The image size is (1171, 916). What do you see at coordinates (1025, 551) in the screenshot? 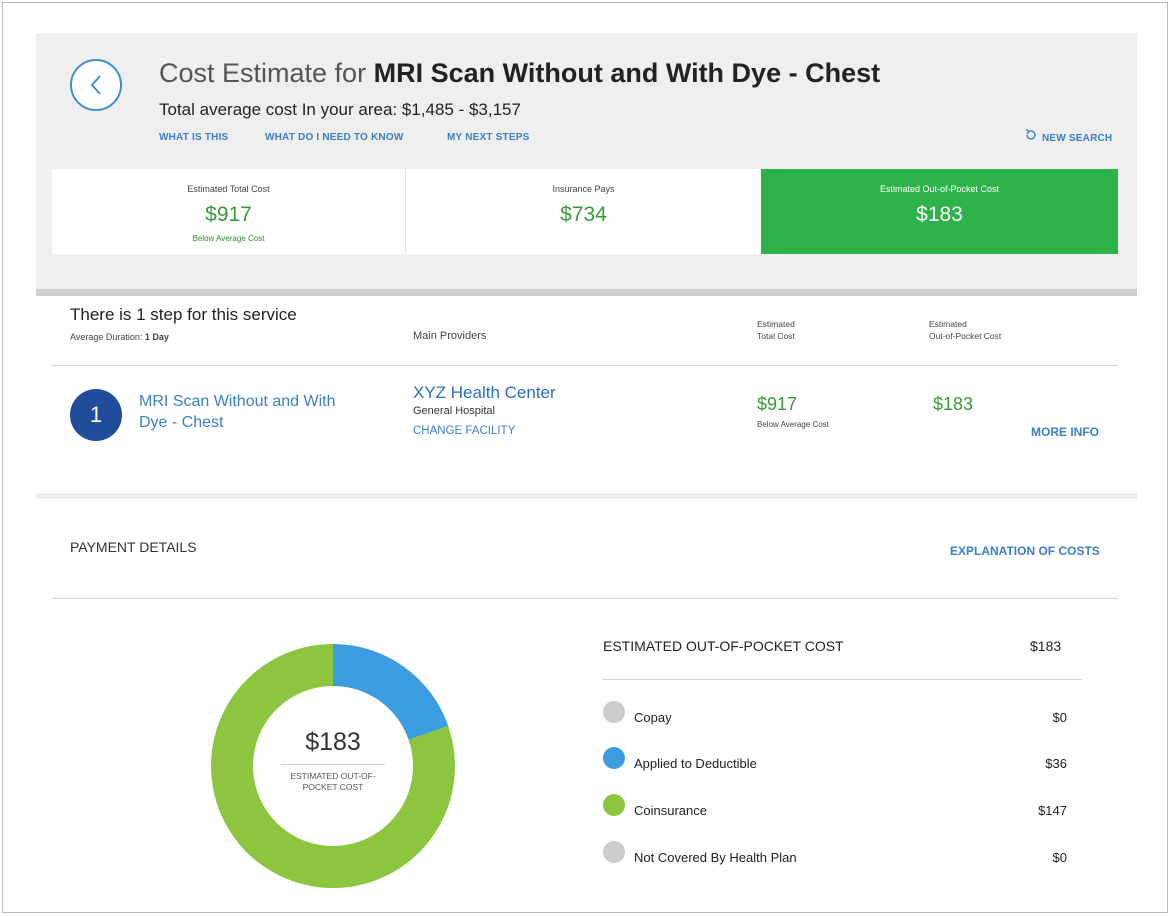
I see `explanation-of-costs-link: EXPLANATION OF COSTS` at bounding box center [1025, 551].